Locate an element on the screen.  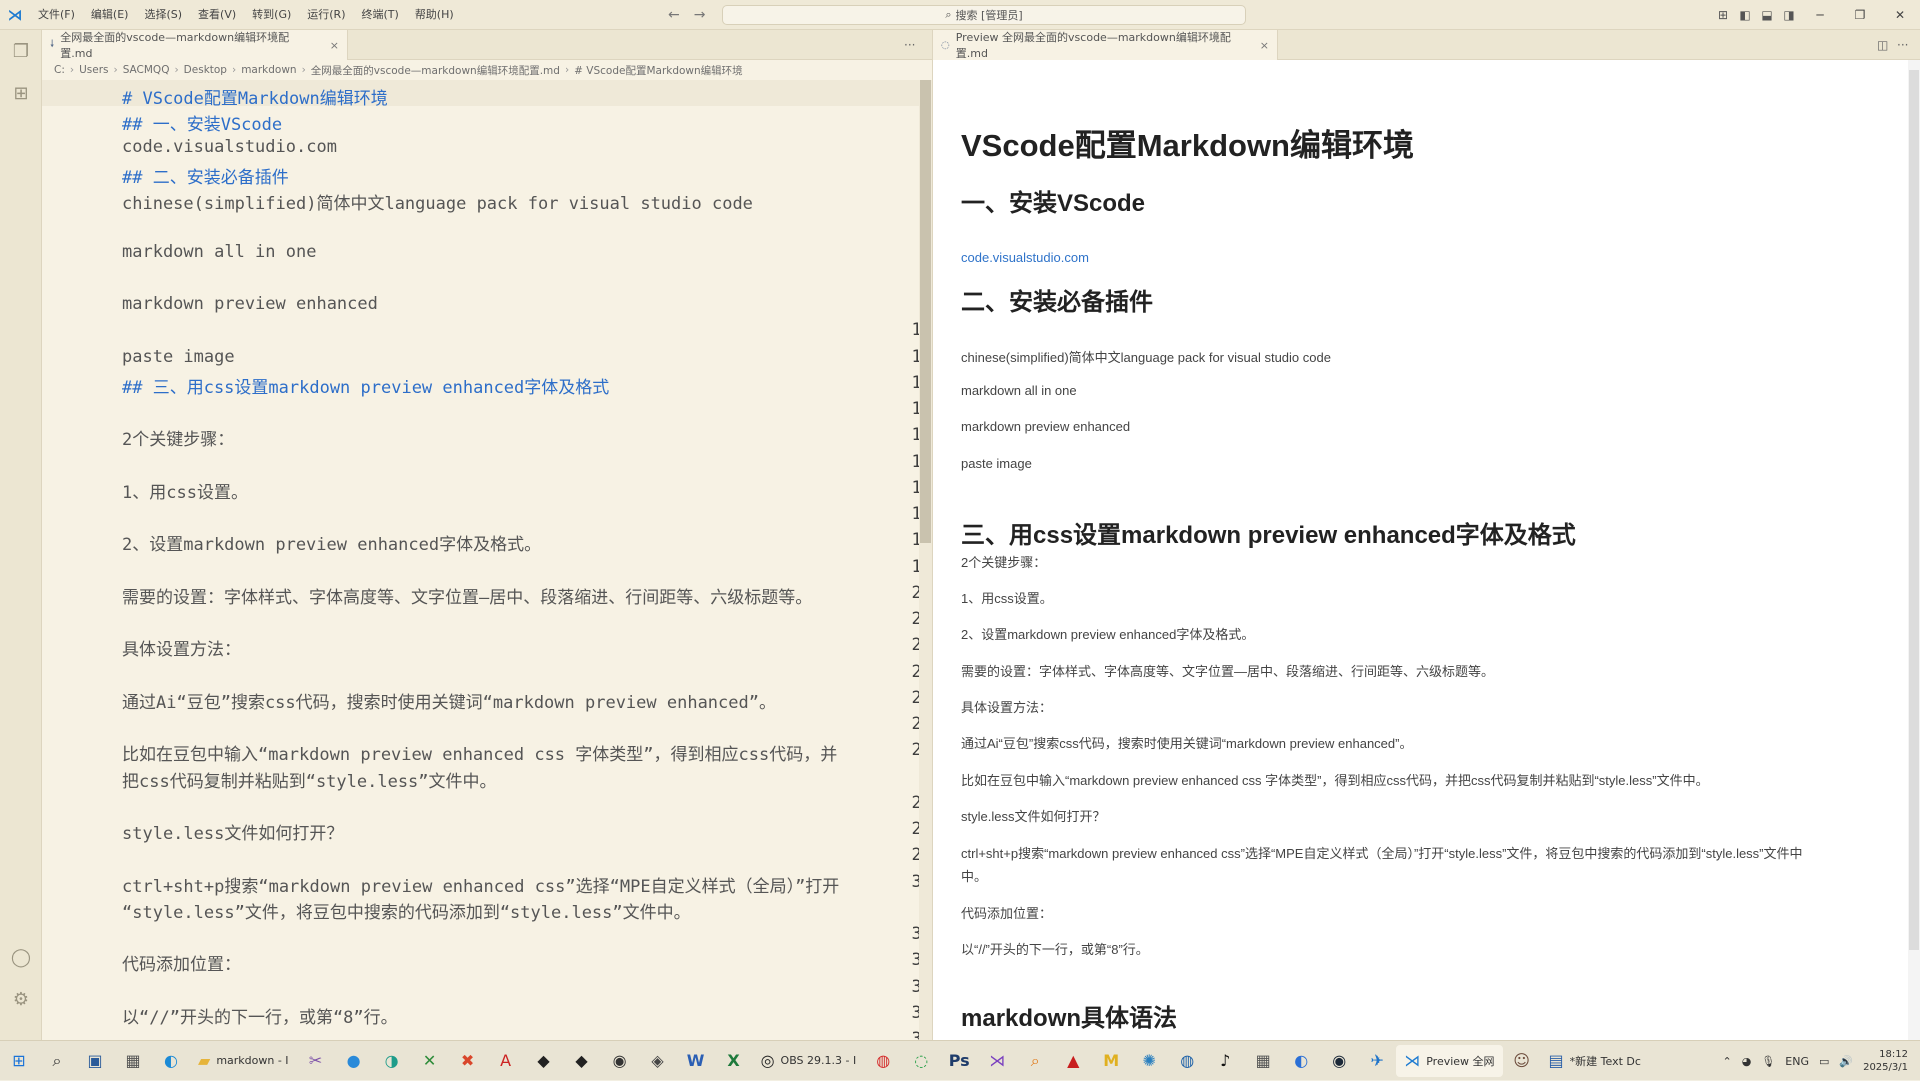
toggle-secondary-sidebar-icon: ◨ is located at coordinates (1789, 15).